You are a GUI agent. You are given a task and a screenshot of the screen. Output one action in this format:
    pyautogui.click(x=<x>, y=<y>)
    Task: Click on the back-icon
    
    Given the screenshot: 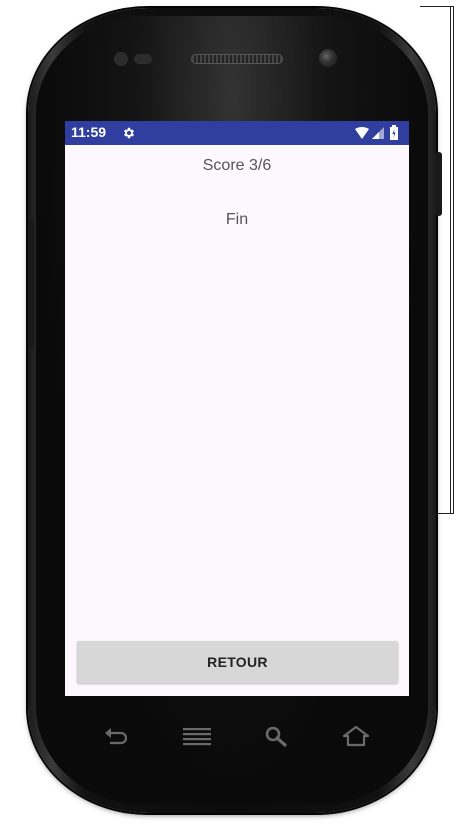 What is the action you would take?
    pyautogui.click(x=116, y=736)
    